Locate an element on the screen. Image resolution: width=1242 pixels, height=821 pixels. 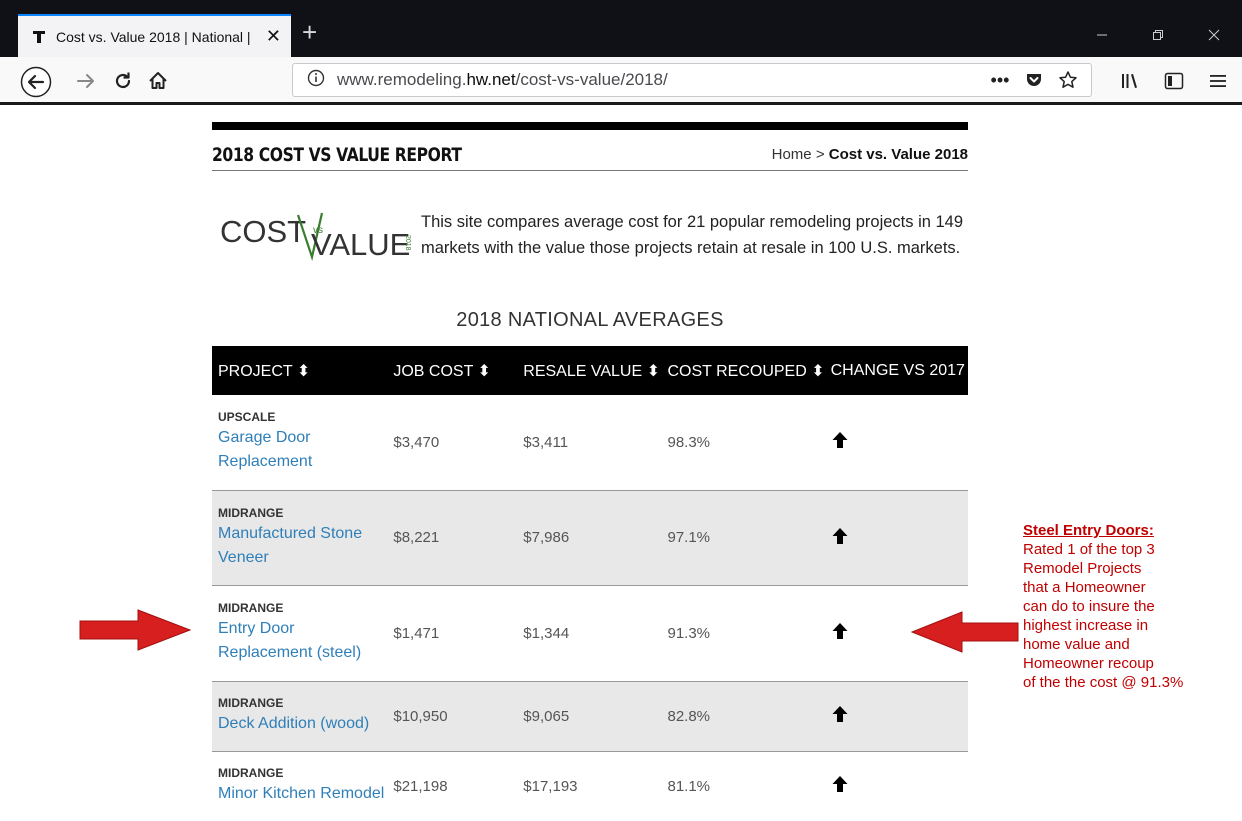
annotation-title: Steel Entry Doors: is located at coordinates (1088, 530).